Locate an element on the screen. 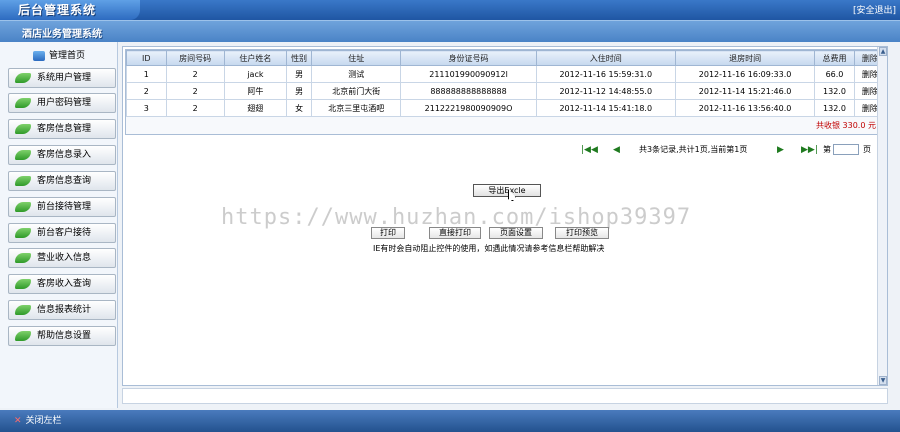 The image size is (900, 432). cell-checkin: 2012-11-16 15:59:31.0 is located at coordinates (605, 74).